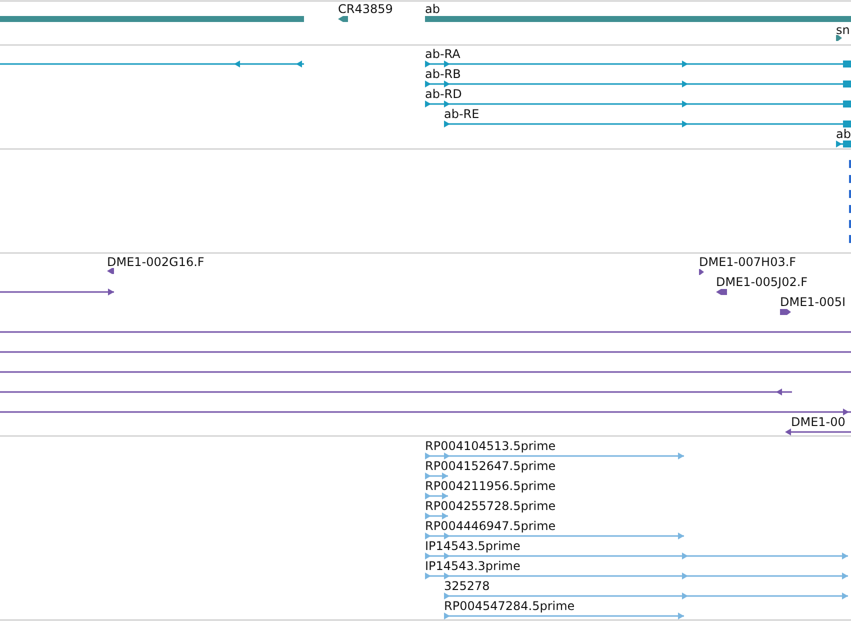  I want to click on feature-label: ab-RE, so click(462, 114).